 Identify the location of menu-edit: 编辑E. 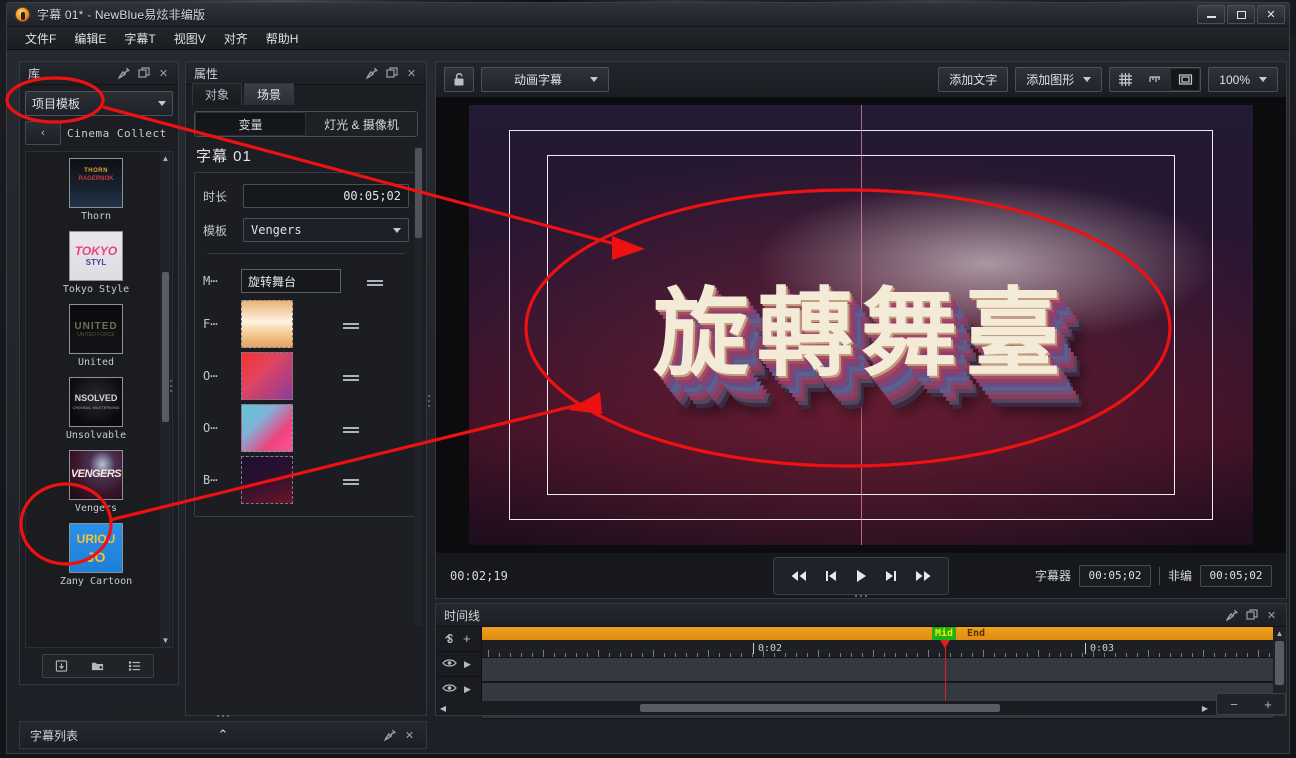
(90, 38).